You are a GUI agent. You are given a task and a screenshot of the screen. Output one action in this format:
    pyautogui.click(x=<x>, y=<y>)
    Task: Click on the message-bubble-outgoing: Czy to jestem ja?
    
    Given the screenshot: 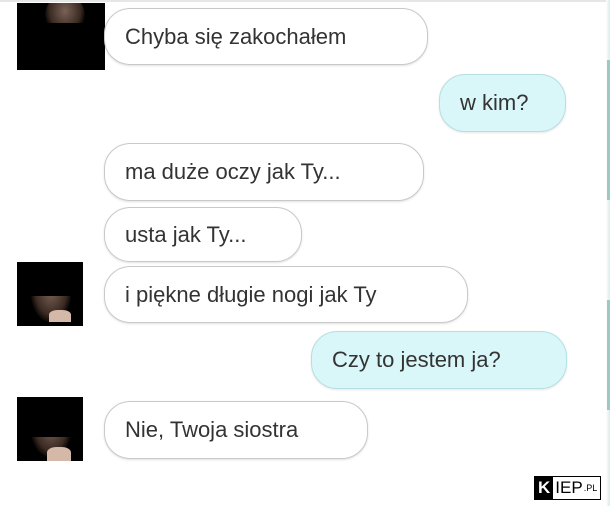 What is the action you would take?
    pyautogui.click(x=439, y=360)
    